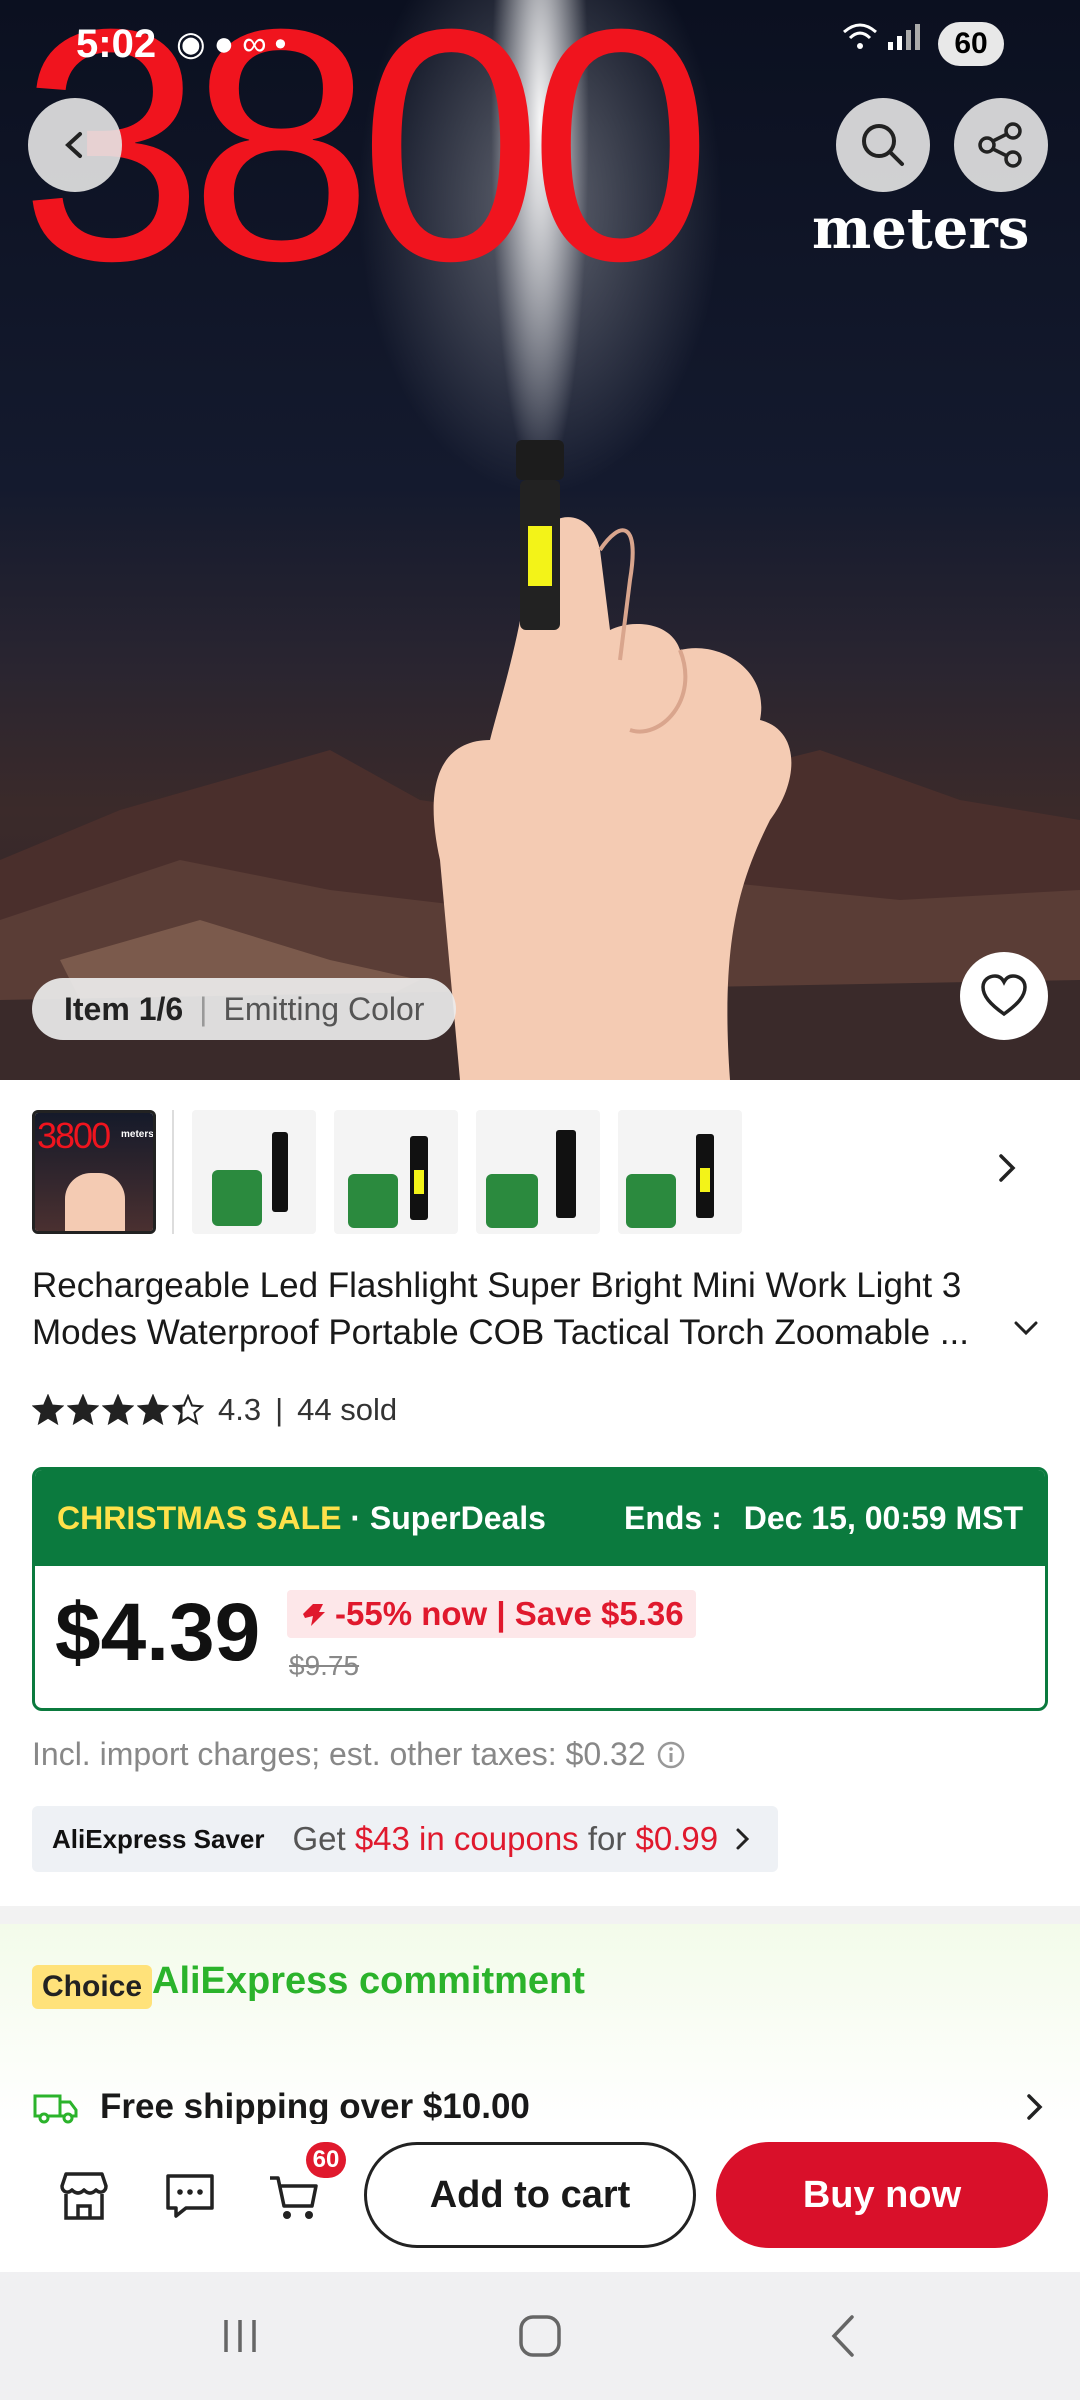  I want to click on store-button, so click(84, 2196).